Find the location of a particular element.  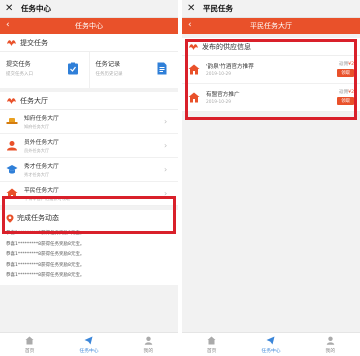

wechat-title: 平民任务 is located at coordinates (218, 8).